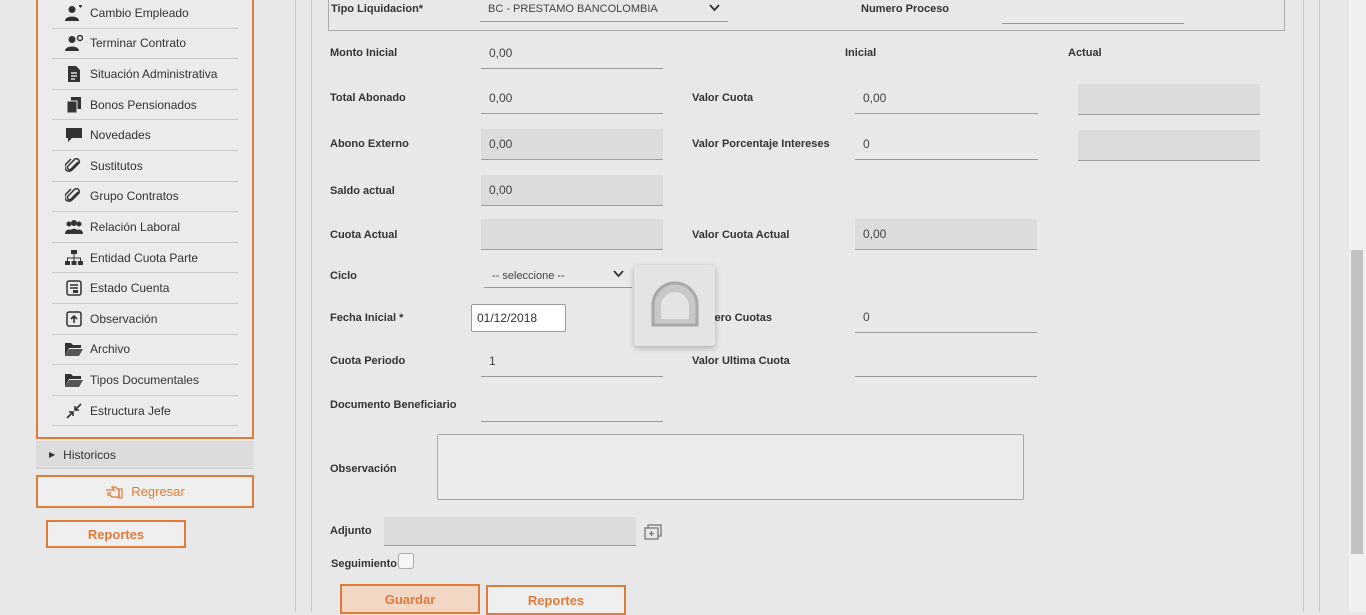 This screenshot has width=1366, height=615. What do you see at coordinates (861, 53) in the screenshot?
I see `column-header-inicial: Inicial` at bounding box center [861, 53].